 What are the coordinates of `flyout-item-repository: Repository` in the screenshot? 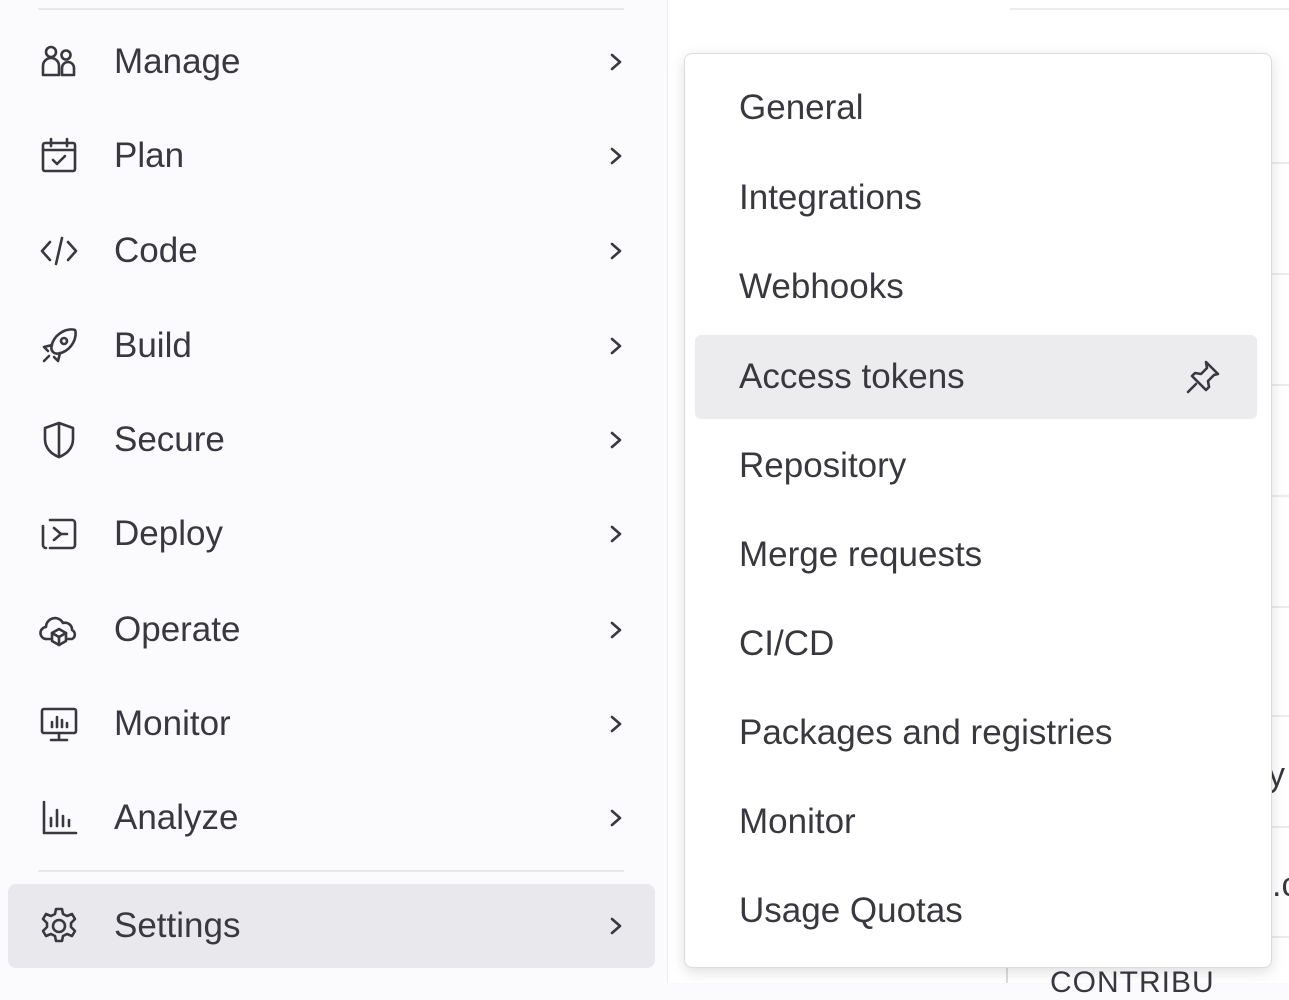 It's located at (976, 466).